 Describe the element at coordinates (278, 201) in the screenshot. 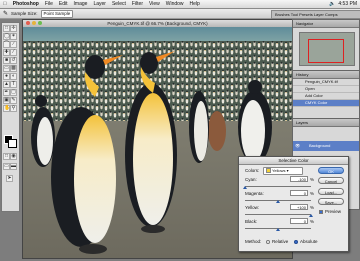

I see `magenta-slider-knob` at that location.